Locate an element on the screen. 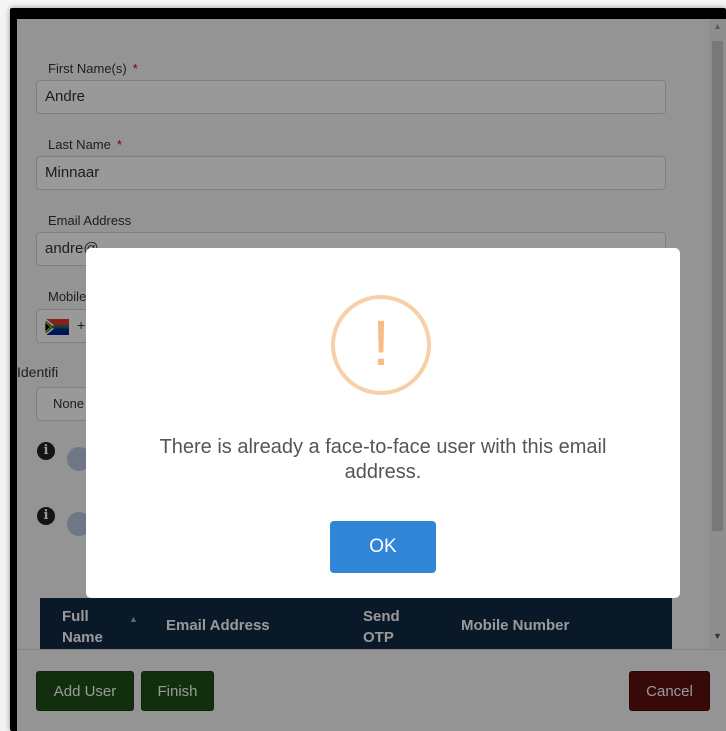  warning-mark: ! is located at coordinates (381, 343).